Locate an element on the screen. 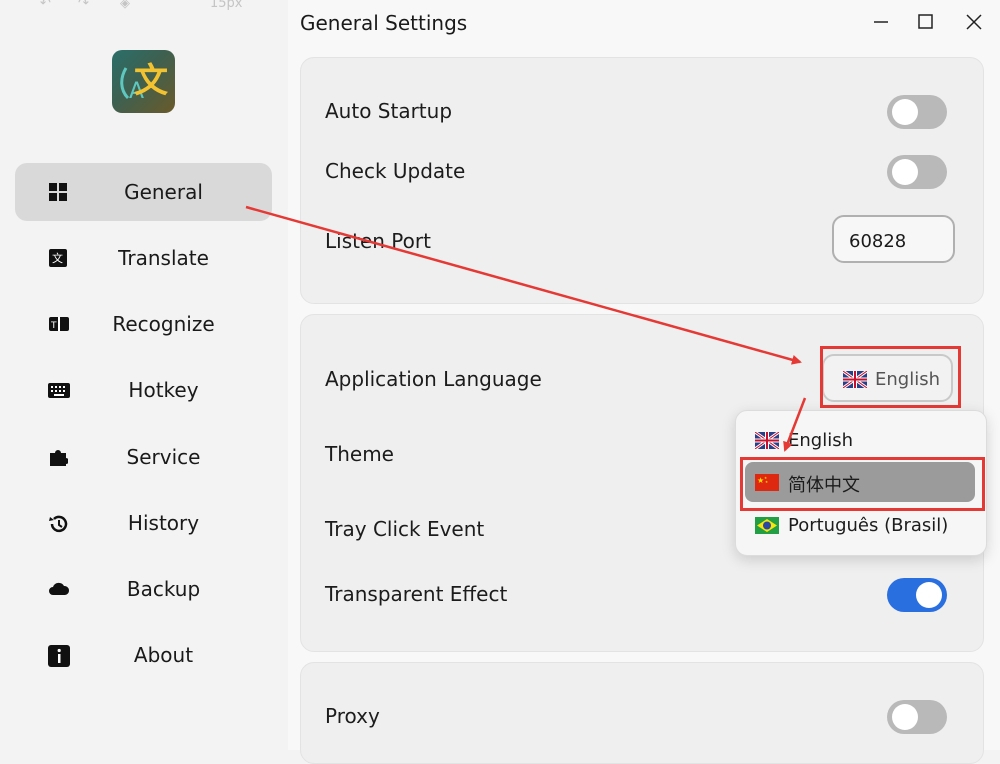  annotation-arrow-to-language-select is located at coordinates (523, 285).